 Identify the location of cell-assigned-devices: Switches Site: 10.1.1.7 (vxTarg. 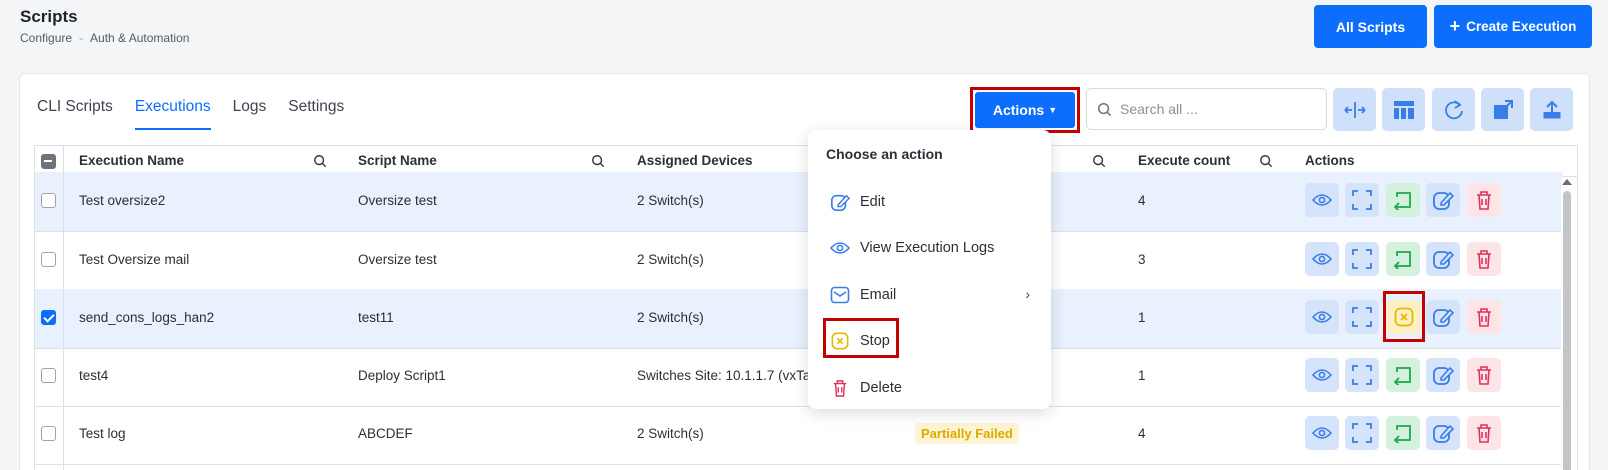
(730, 375).